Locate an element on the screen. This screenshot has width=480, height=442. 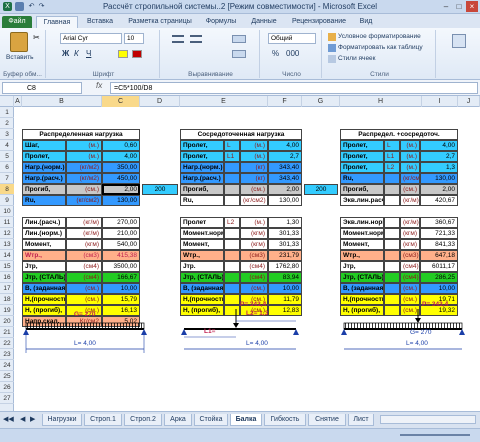
tab-nav-first-icon: ◀◀ is located at coordinates (8, 419).